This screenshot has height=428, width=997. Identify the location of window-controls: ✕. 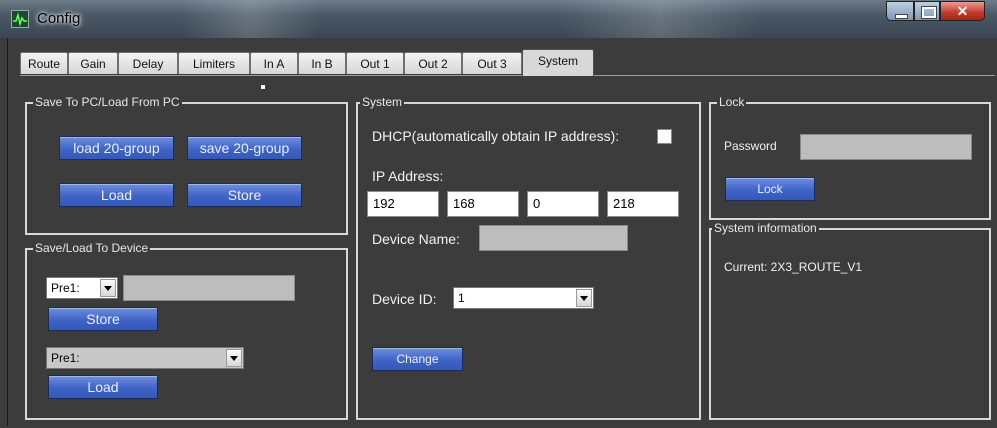
(935, 12).